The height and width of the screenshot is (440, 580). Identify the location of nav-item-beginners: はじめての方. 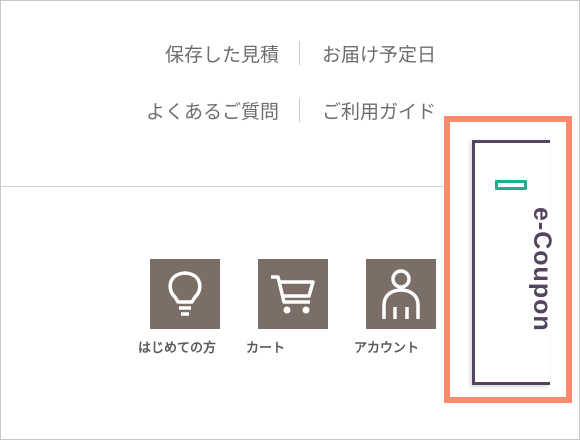
(192, 307).